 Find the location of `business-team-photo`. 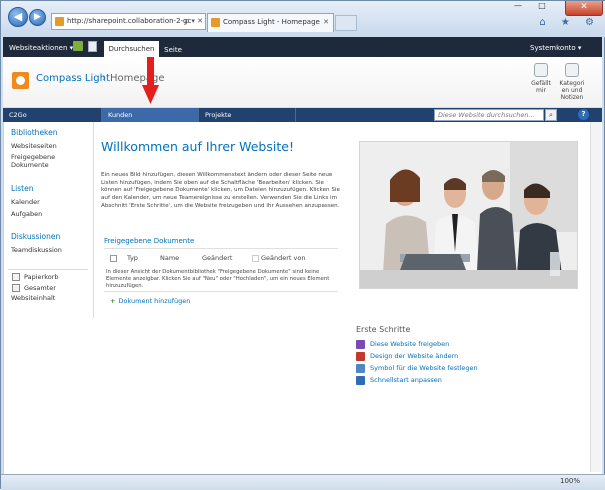

business-team-photo is located at coordinates (468, 215).